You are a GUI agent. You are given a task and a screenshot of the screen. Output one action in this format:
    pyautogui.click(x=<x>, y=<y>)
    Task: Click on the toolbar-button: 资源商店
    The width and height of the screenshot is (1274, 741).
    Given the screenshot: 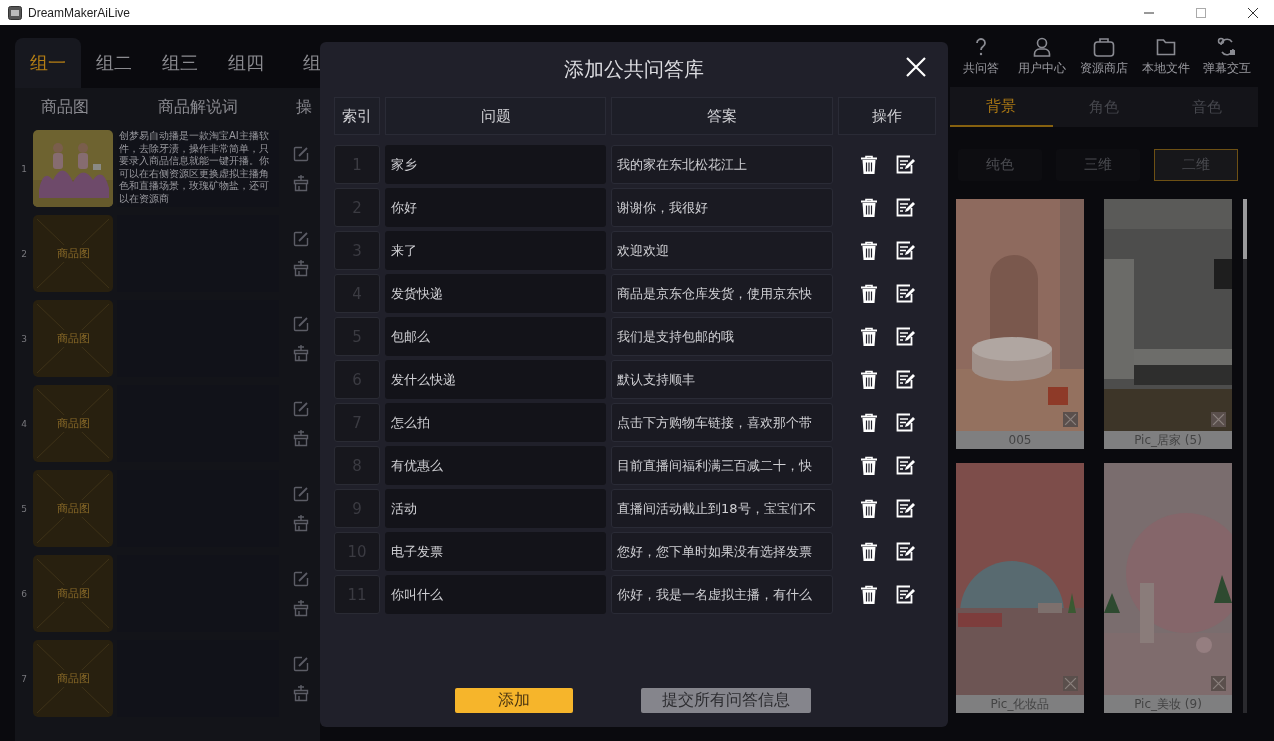 What is the action you would take?
    pyautogui.click(x=1104, y=61)
    